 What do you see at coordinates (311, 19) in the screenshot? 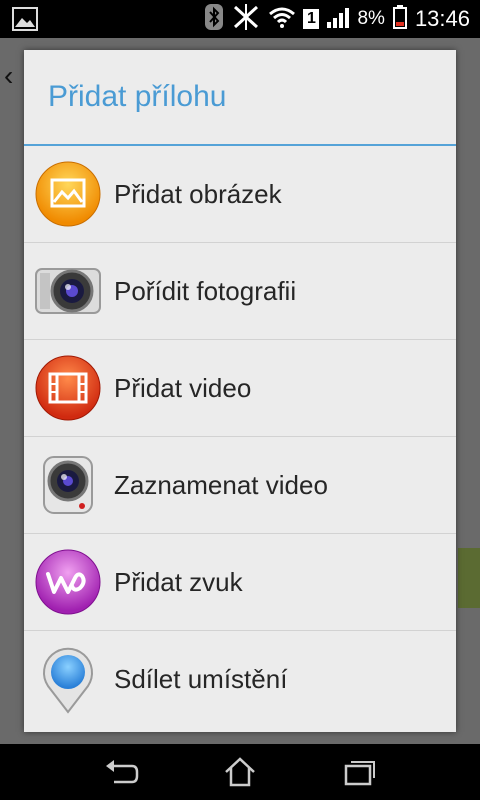
I see `sim-icon: 1` at bounding box center [311, 19].